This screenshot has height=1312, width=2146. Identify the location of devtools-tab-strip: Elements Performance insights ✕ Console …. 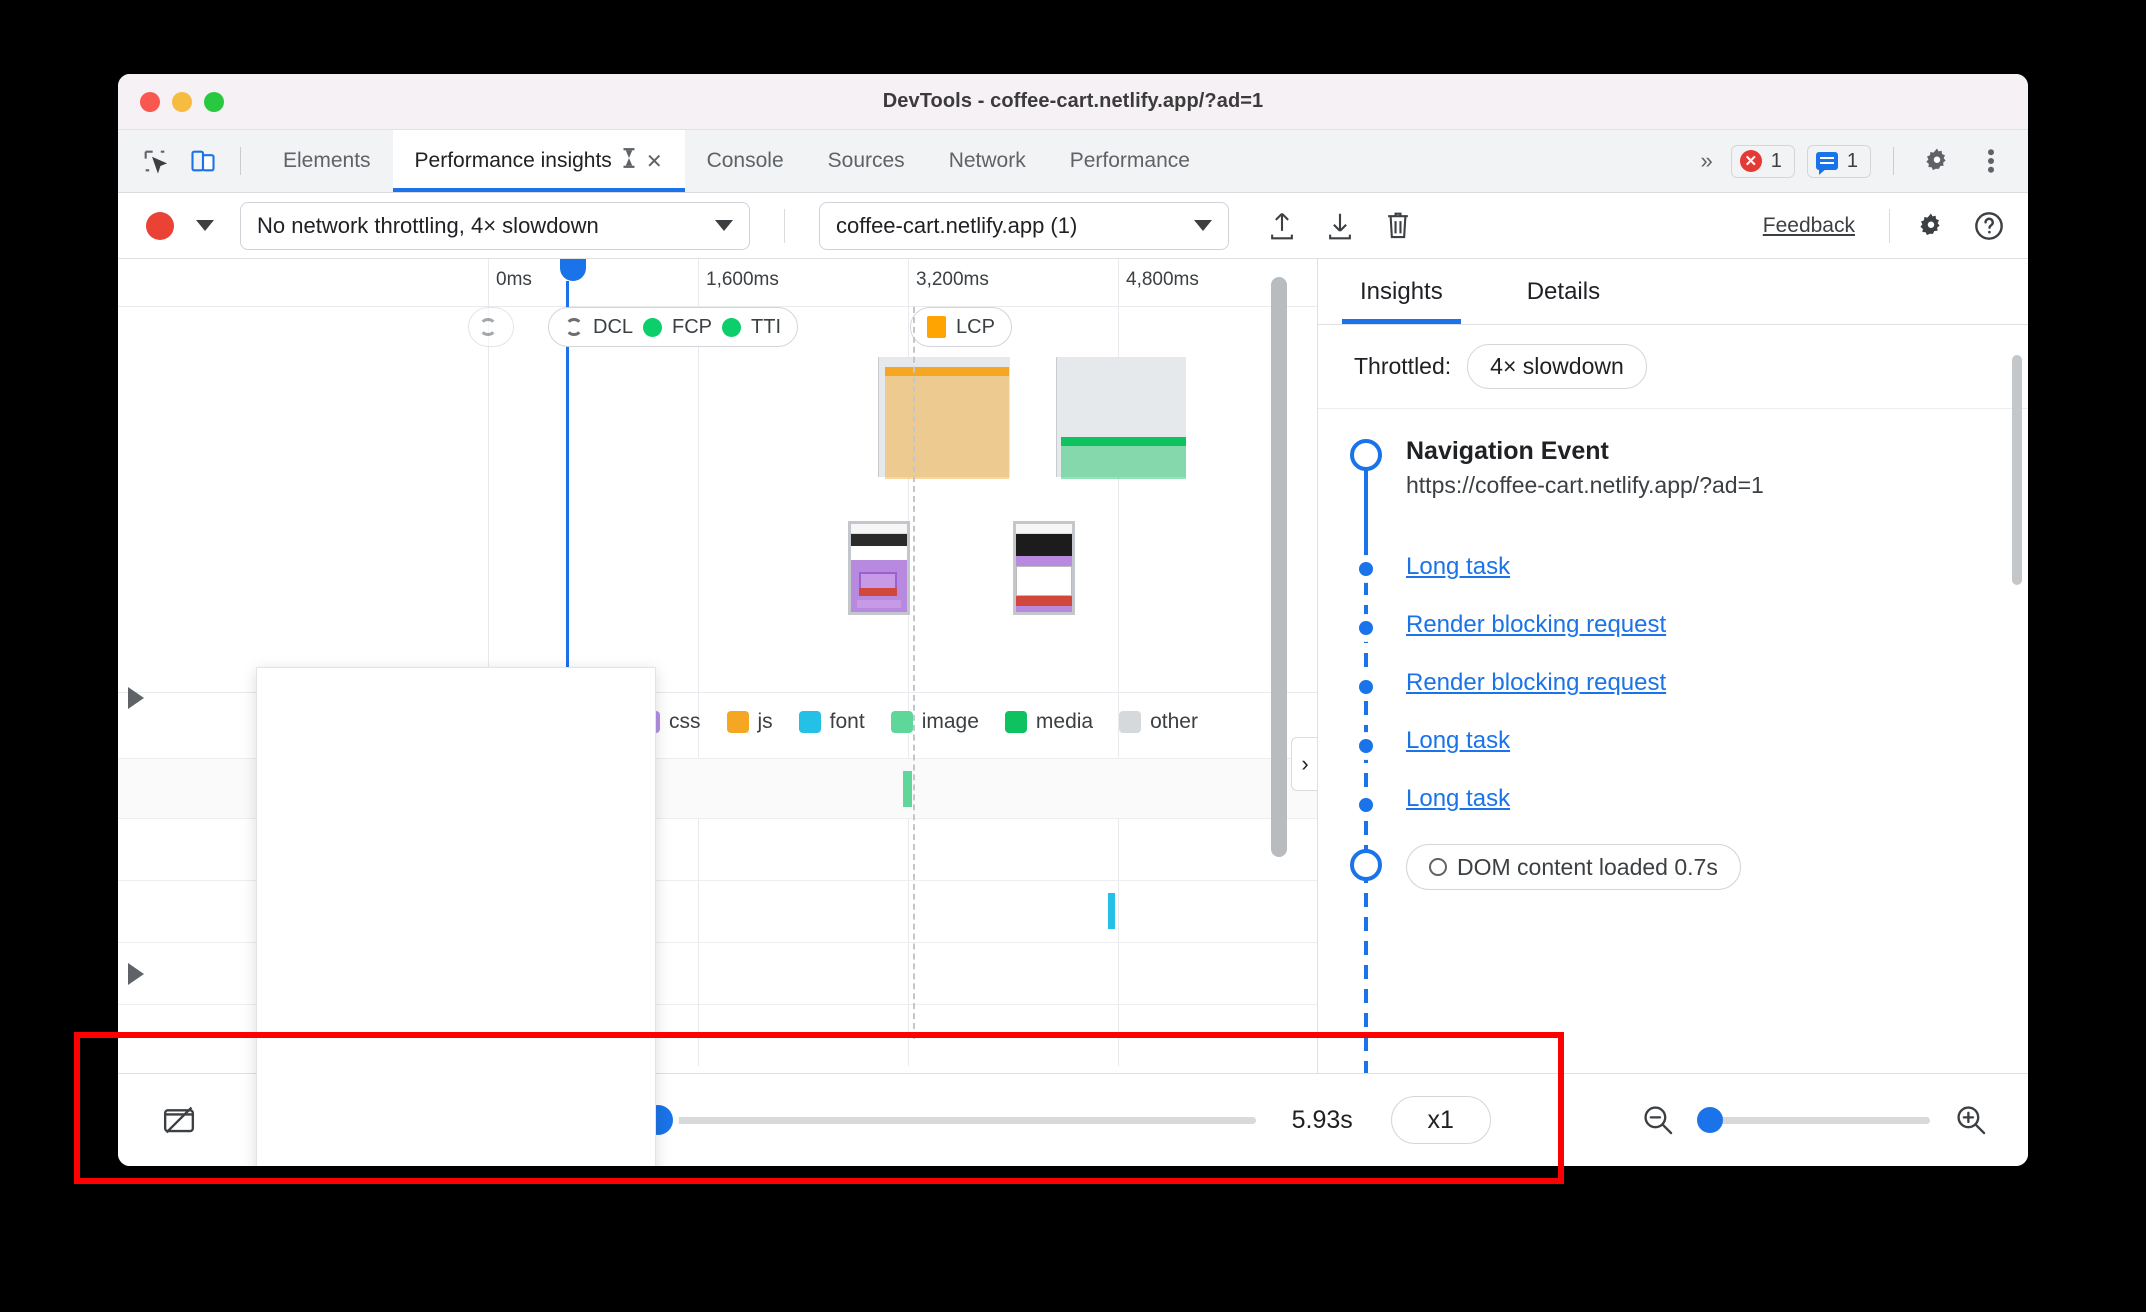
(1073, 161).